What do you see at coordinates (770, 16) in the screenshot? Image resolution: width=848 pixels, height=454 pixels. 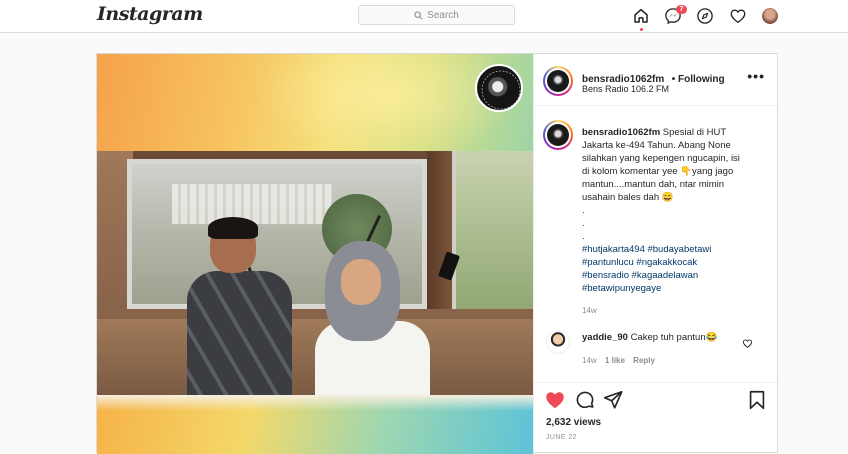 I see `profile-avatar` at bounding box center [770, 16].